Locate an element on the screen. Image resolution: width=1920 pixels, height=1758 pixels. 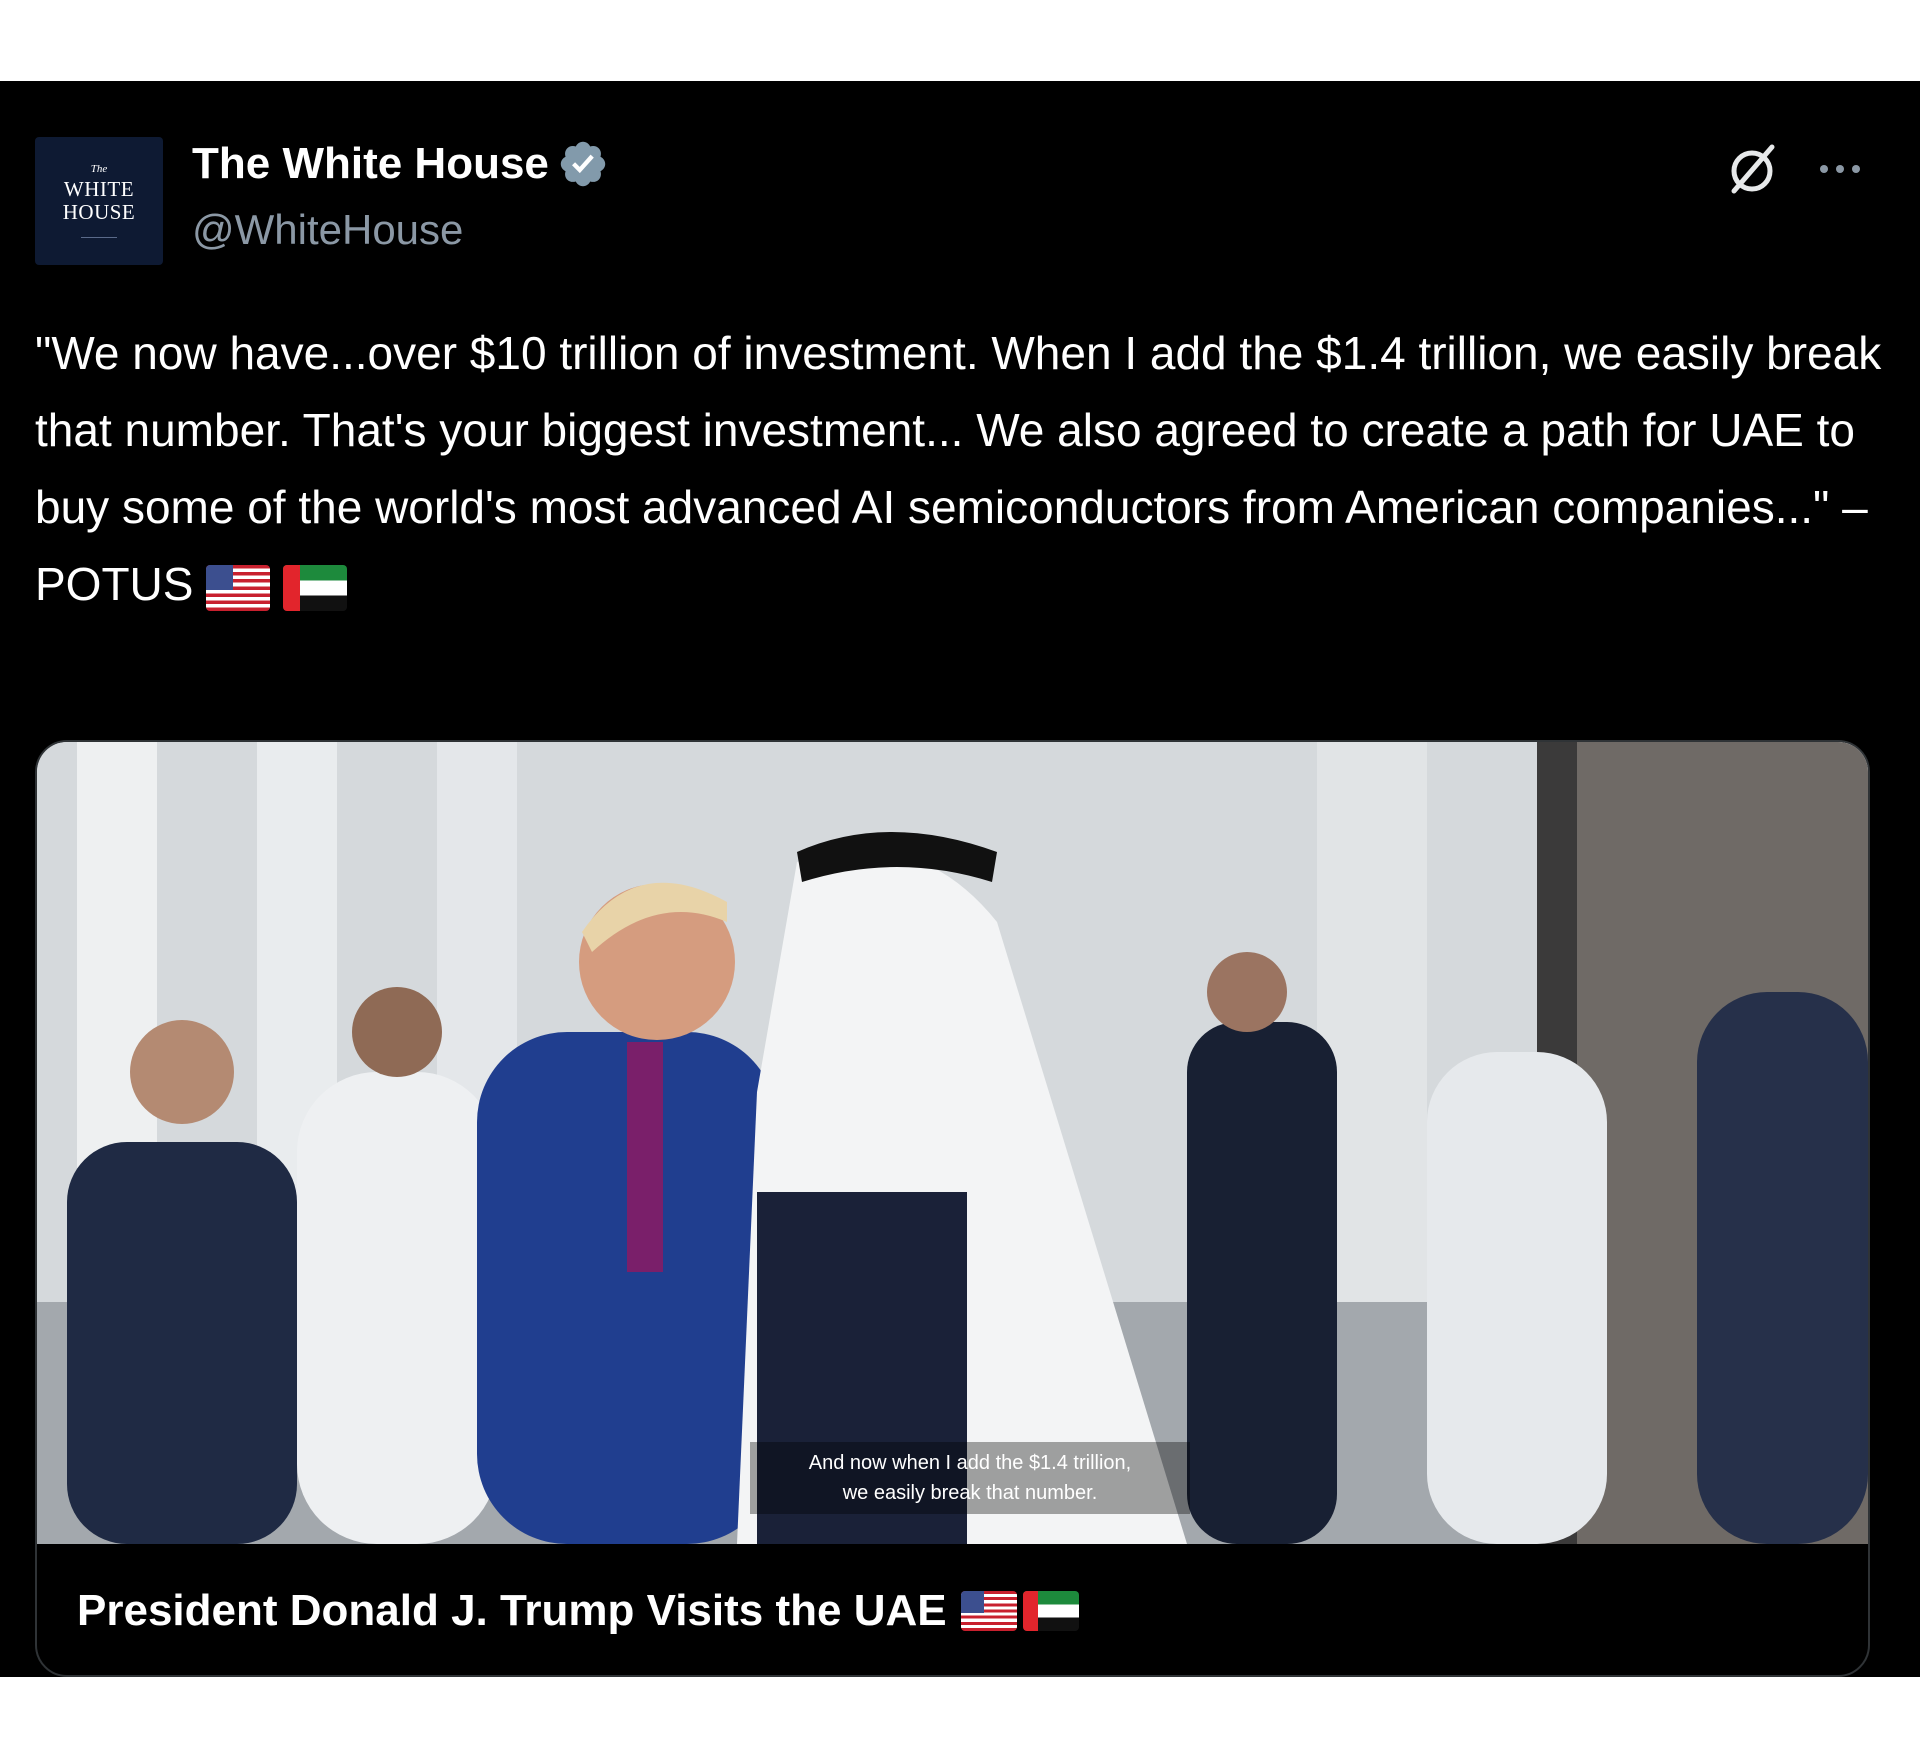
more-icon is located at coordinates (1840, 169).